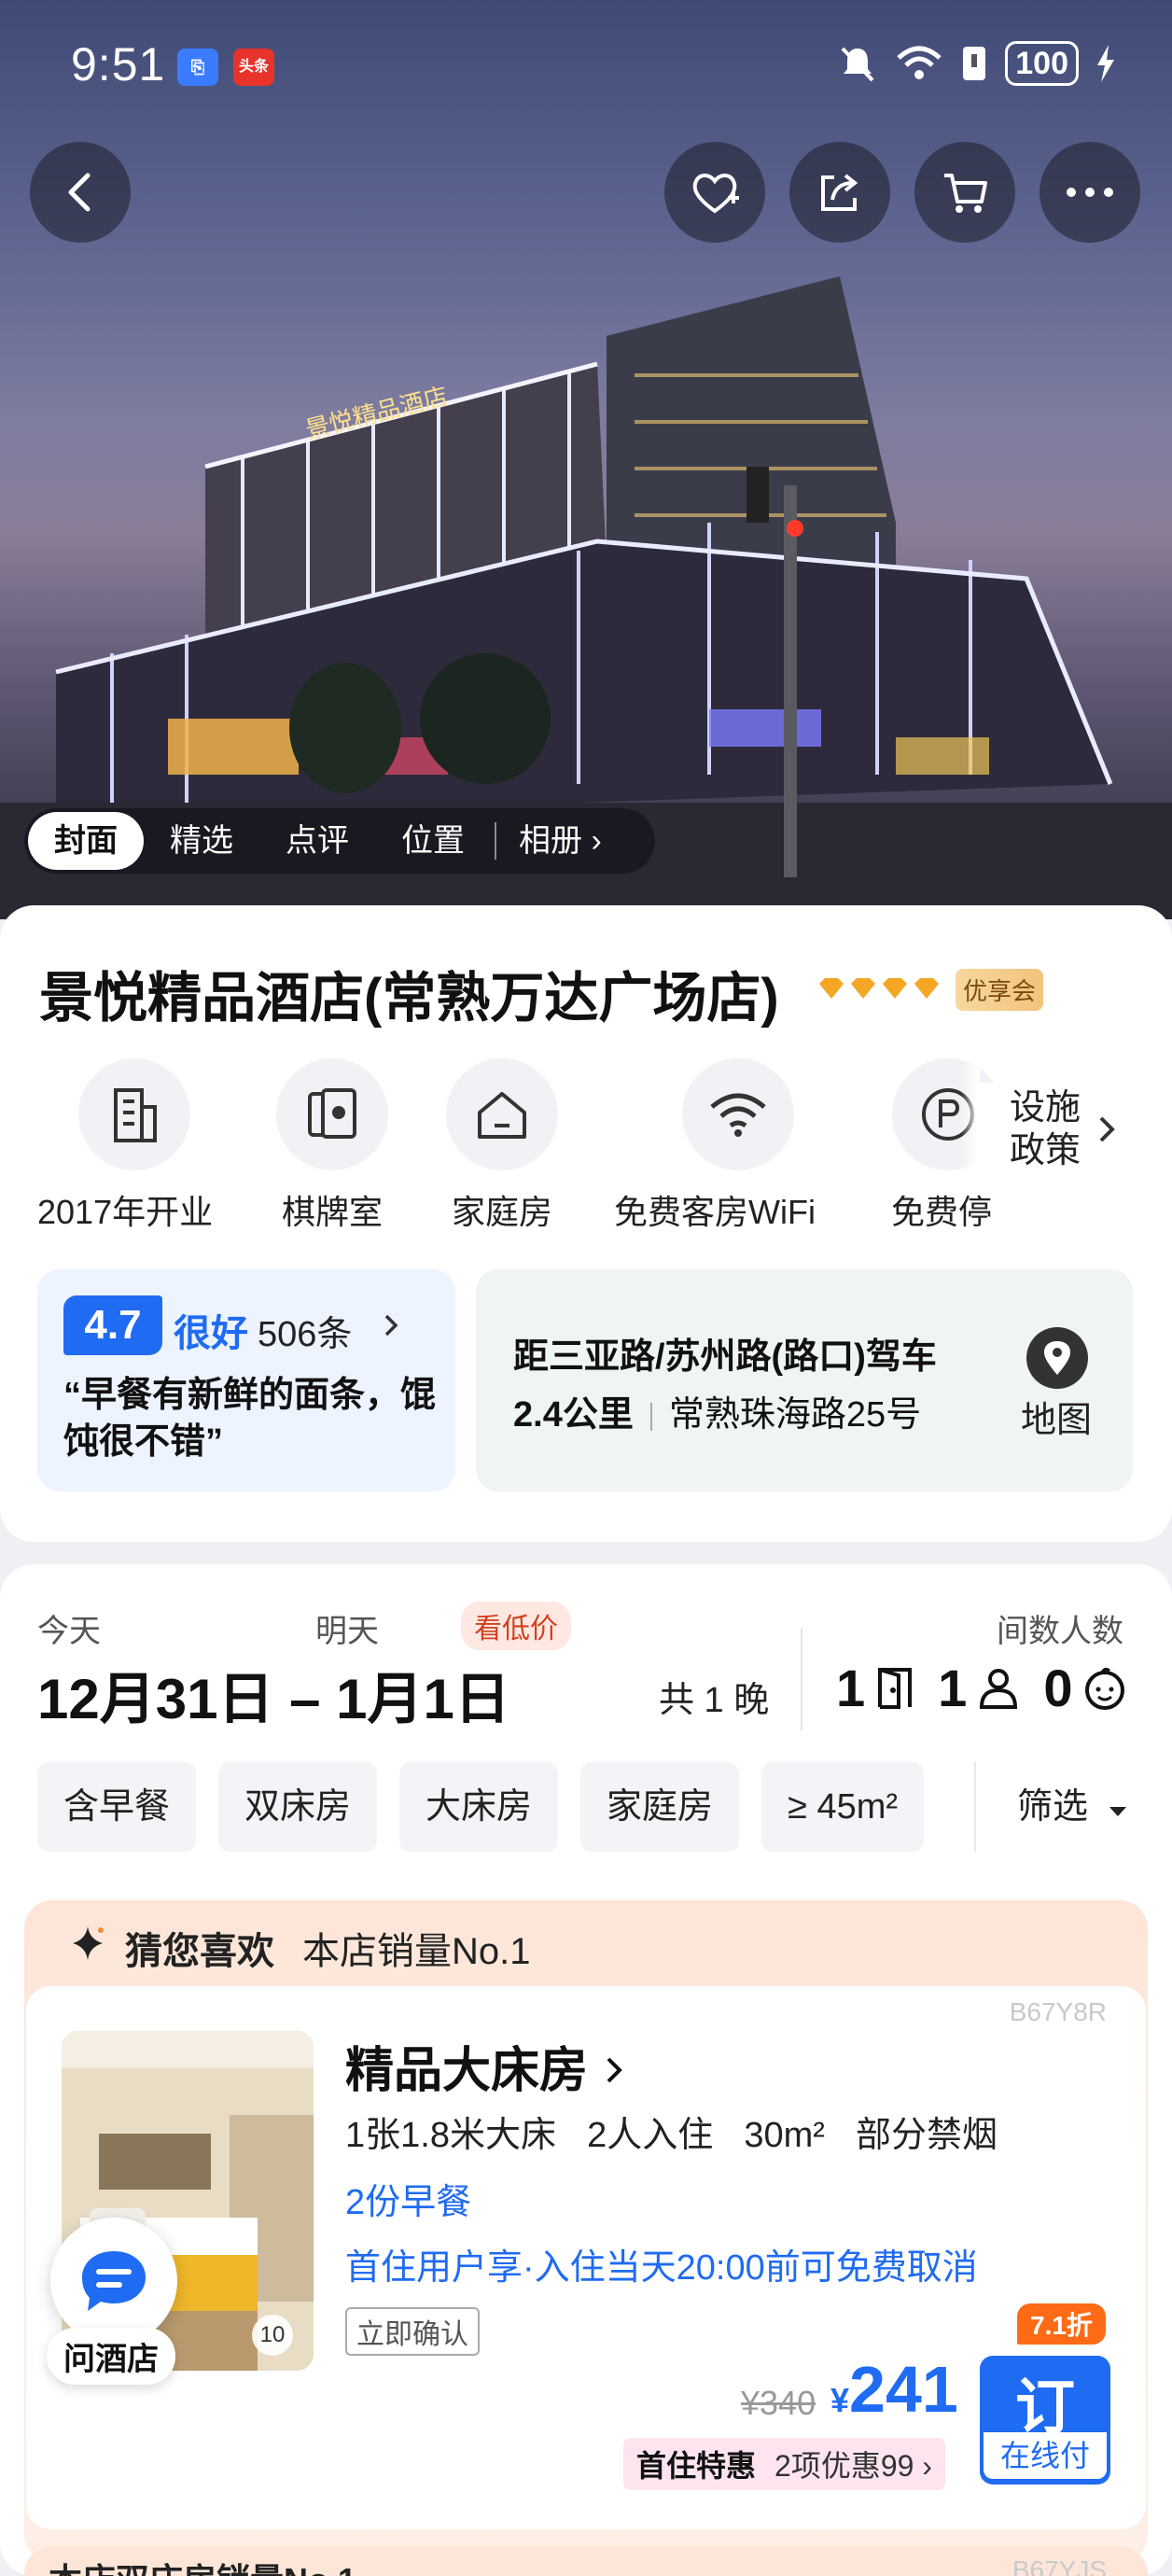 The image size is (1172, 2576). What do you see at coordinates (117, 1807) in the screenshot?
I see `filter-breakfast: 含早餐` at bounding box center [117, 1807].